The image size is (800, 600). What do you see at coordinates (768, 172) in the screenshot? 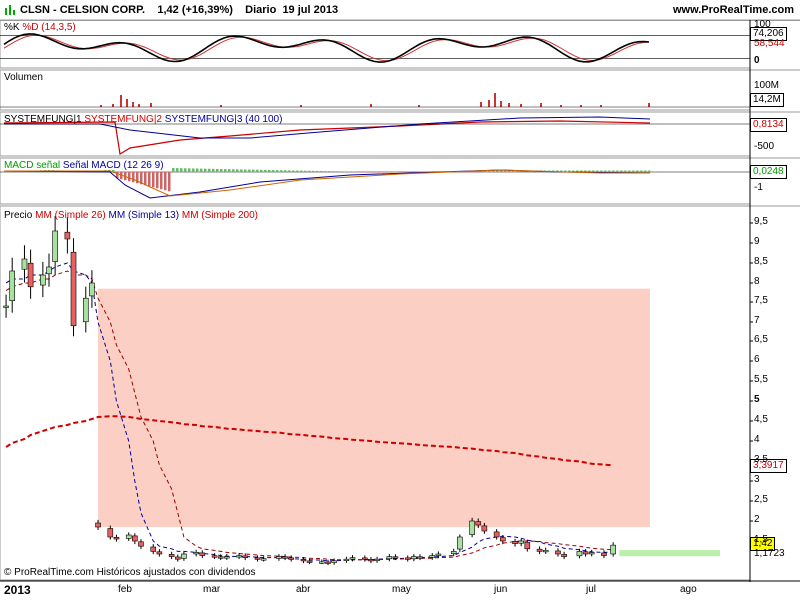
I see `macd-value: 0,0248` at bounding box center [768, 172].